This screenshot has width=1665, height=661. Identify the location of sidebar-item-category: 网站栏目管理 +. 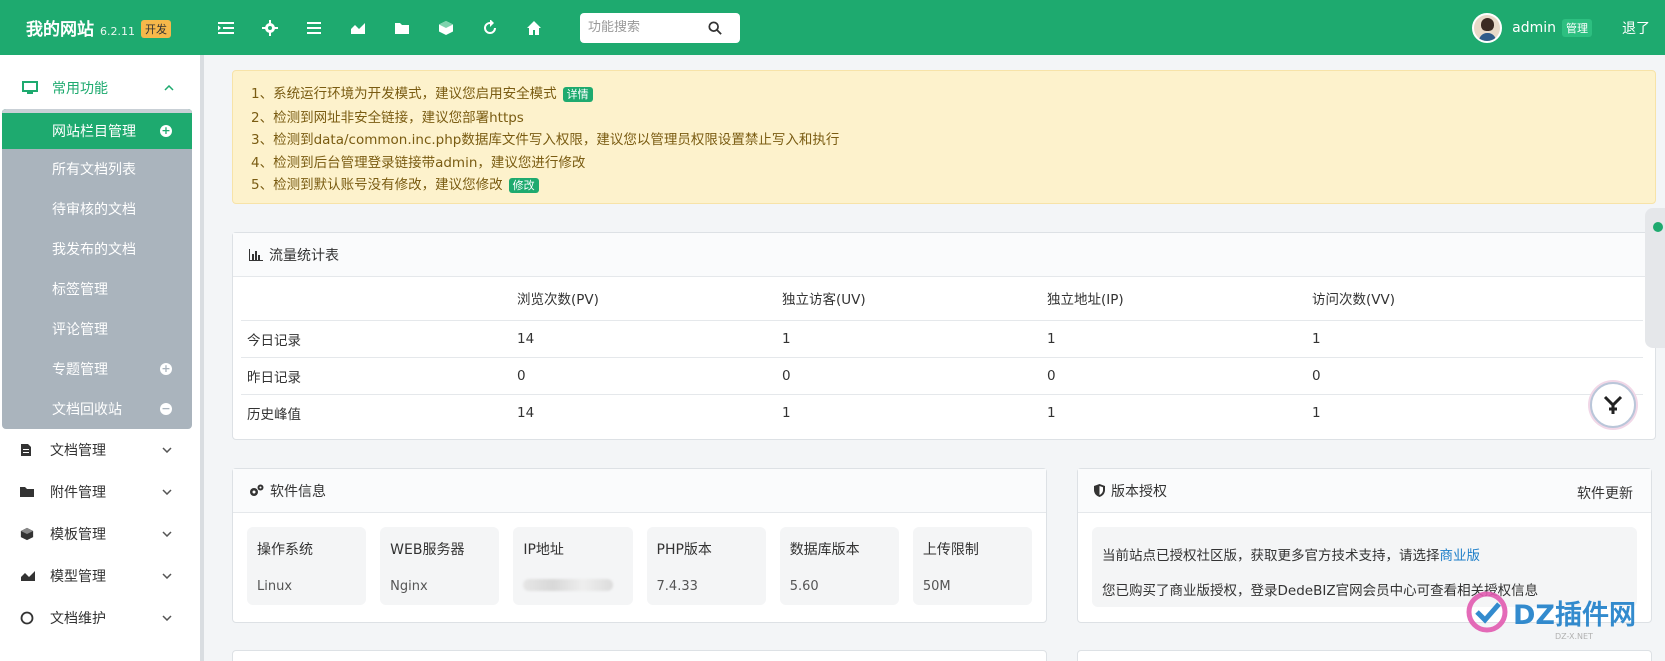
(97, 129).